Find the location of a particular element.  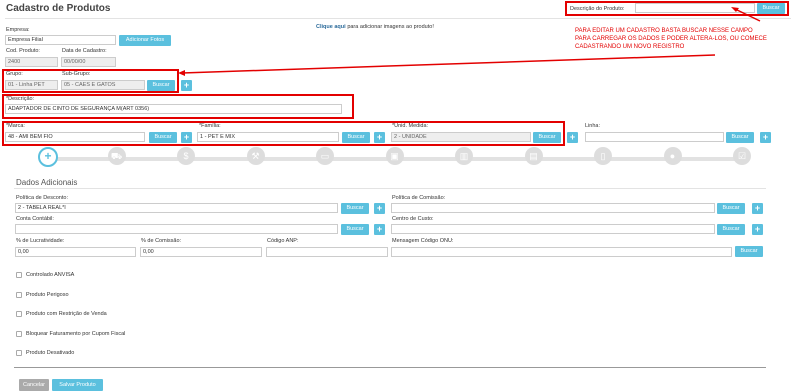

politica-desconto-label: Política de Desconto: is located at coordinates (42, 198).